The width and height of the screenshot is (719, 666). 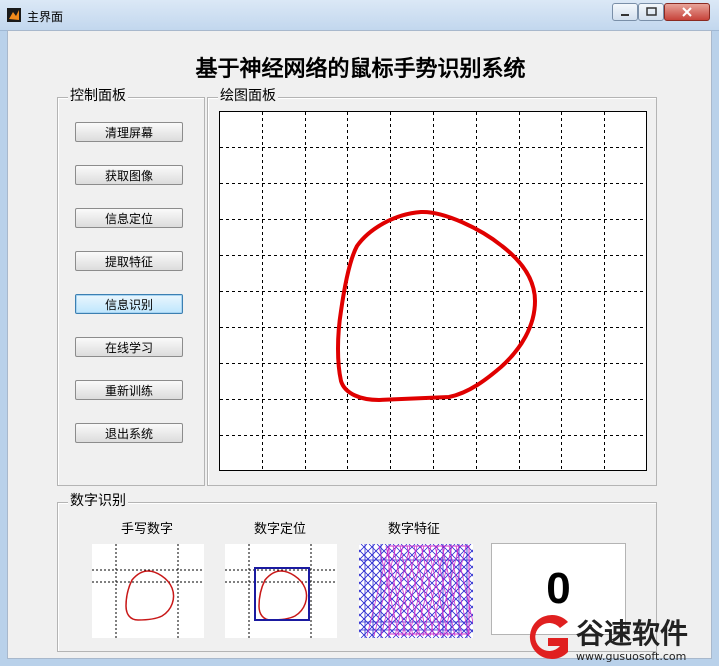 What do you see at coordinates (413, 529) in the screenshot?
I see `feature-caption: 数字特征` at bounding box center [413, 529].